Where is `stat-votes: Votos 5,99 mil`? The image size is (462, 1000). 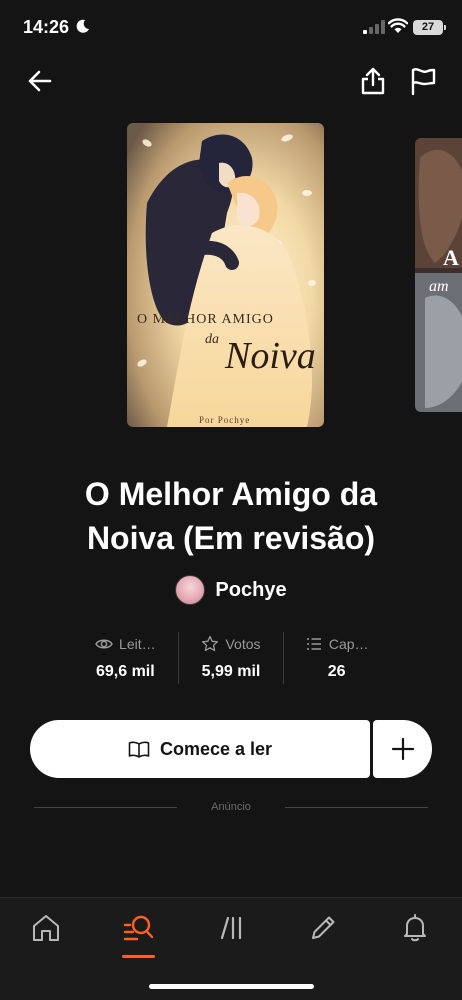
stat-votes: Votos 5,99 mil is located at coordinates (230, 658).